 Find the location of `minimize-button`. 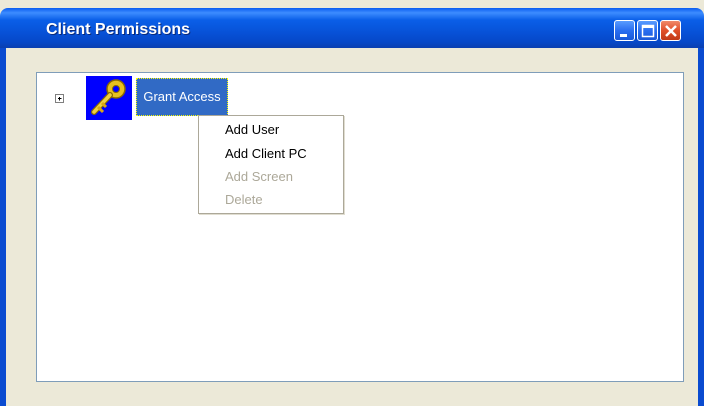

minimize-button is located at coordinates (624, 30).